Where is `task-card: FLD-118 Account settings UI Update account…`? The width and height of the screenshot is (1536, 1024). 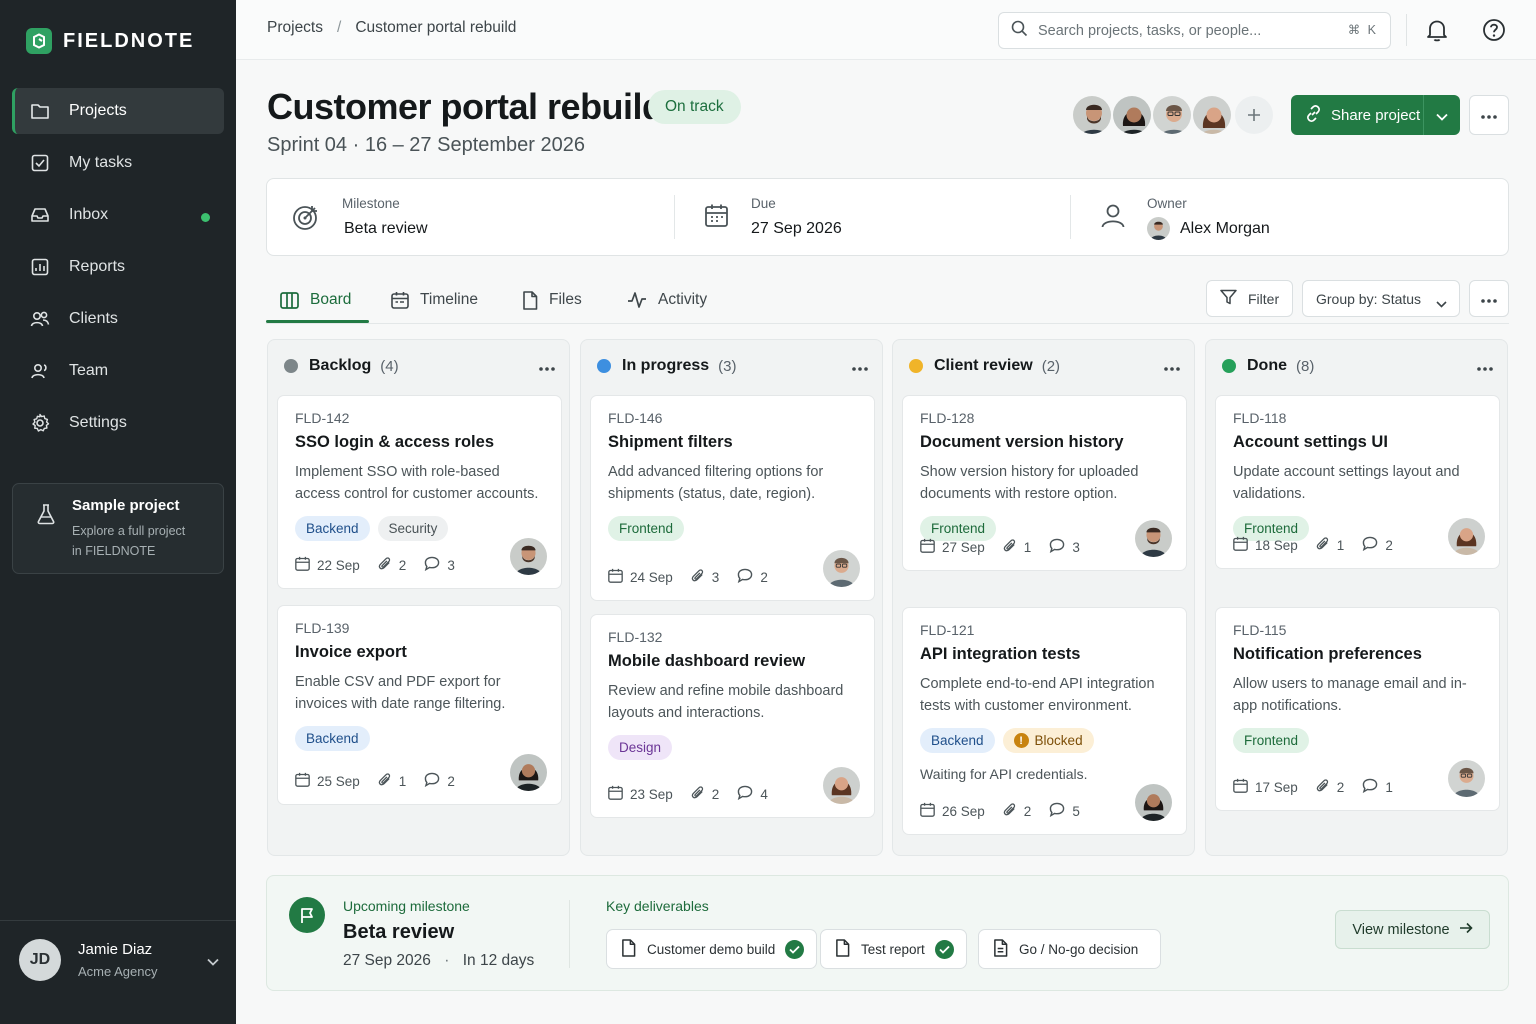 task-card: FLD-118 Account settings UI Update account… is located at coordinates (1357, 482).